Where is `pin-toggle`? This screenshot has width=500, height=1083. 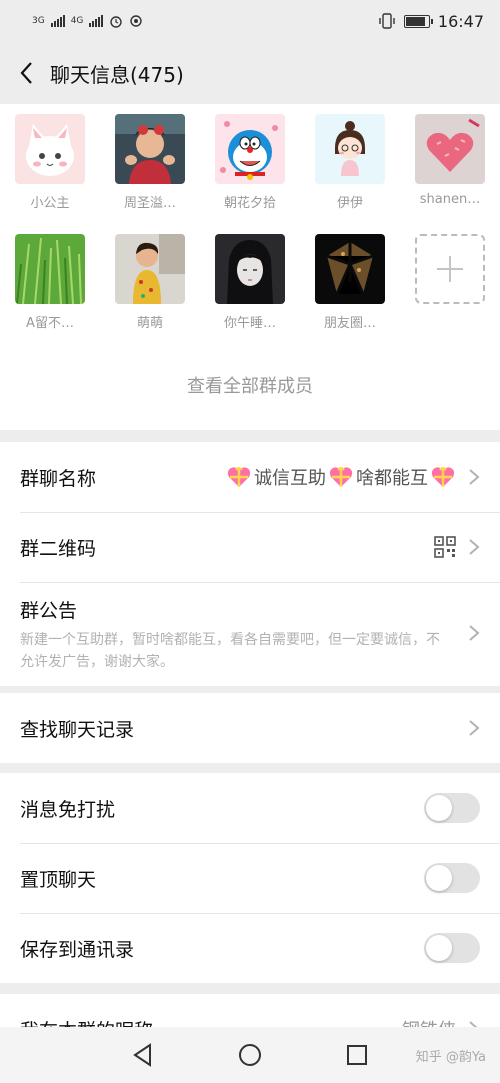 pin-toggle is located at coordinates (452, 878).